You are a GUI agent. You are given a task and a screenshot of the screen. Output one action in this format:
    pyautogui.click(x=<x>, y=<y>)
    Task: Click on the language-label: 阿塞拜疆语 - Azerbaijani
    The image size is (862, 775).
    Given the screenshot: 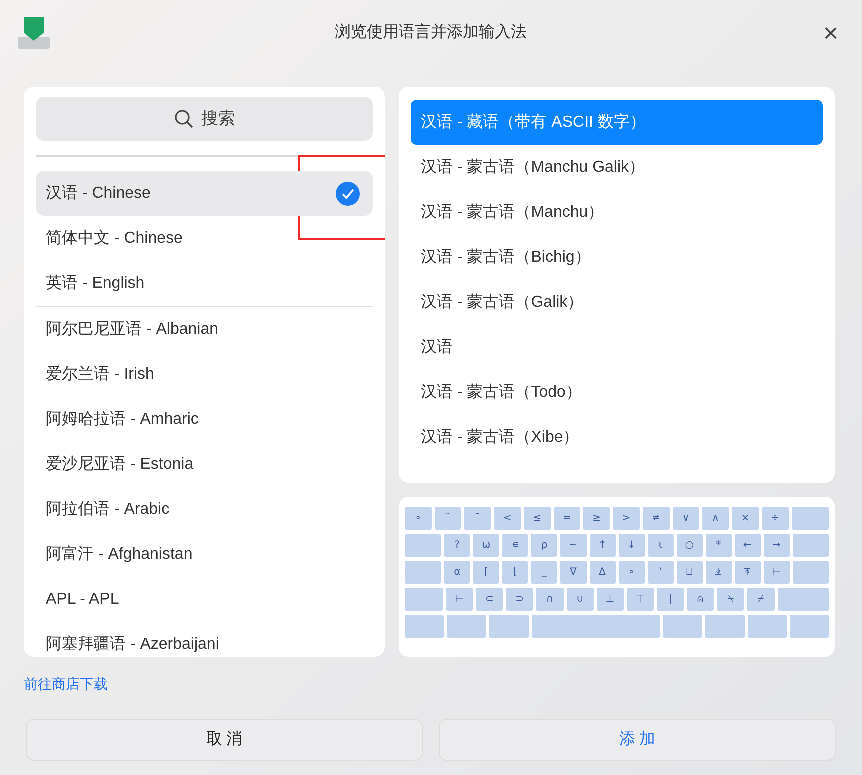 What is the action you would take?
    pyautogui.click(x=133, y=644)
    